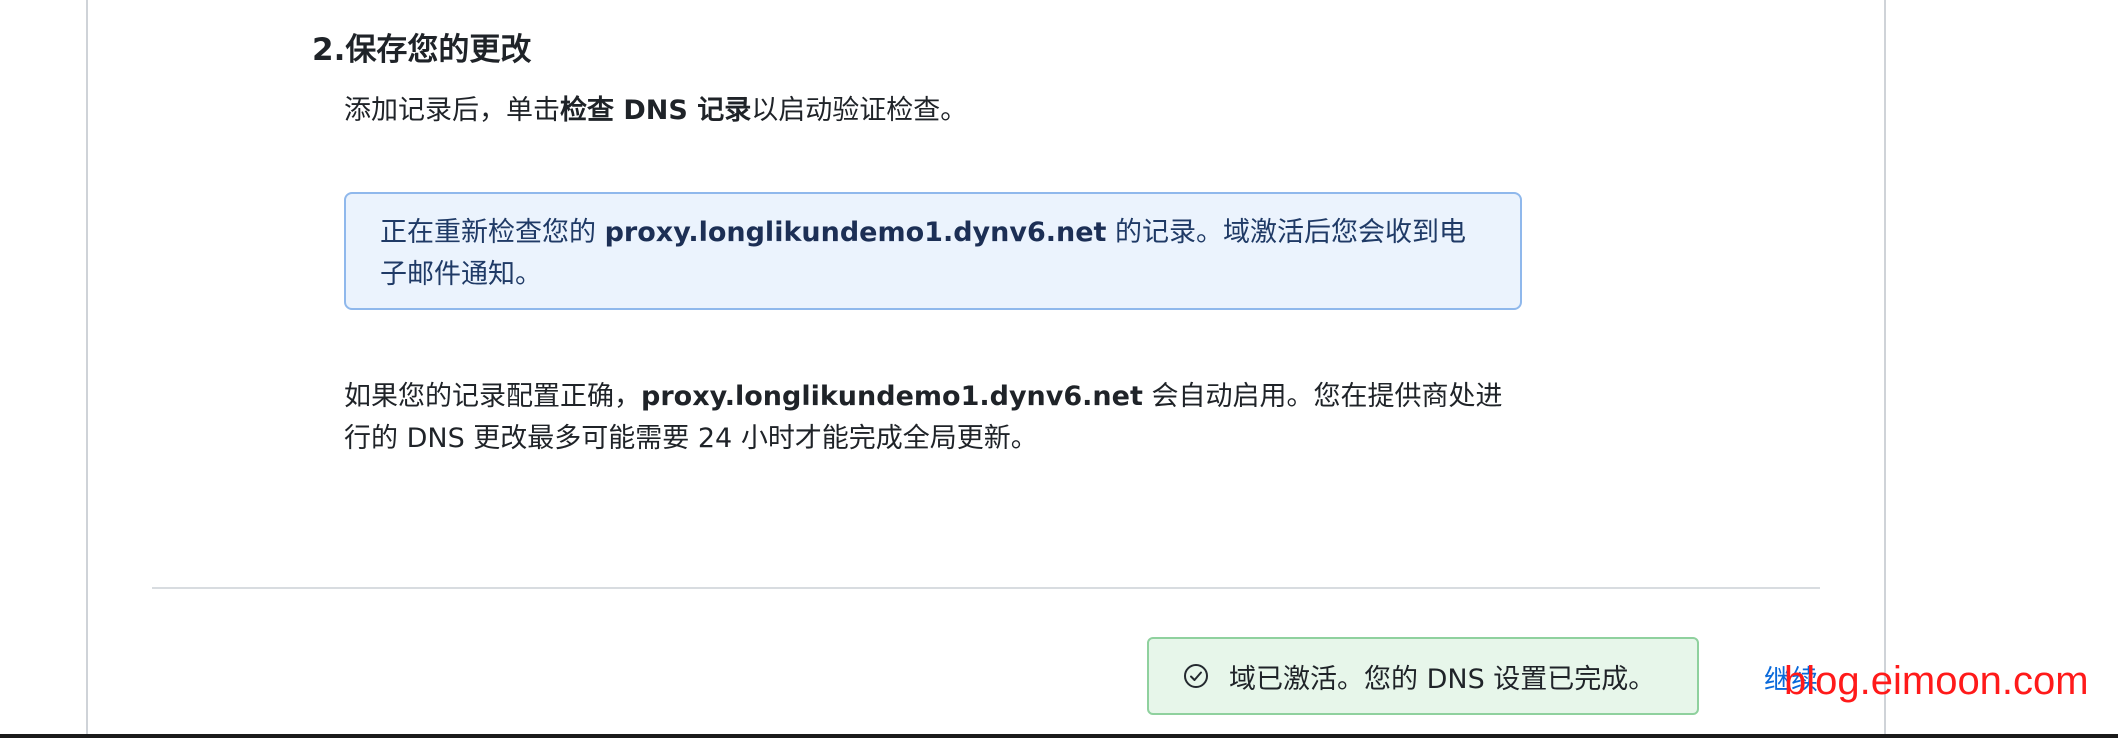  Describe the element at coordinates (1059, 736) in the screenshot. I see `bottom-edge` at that location.